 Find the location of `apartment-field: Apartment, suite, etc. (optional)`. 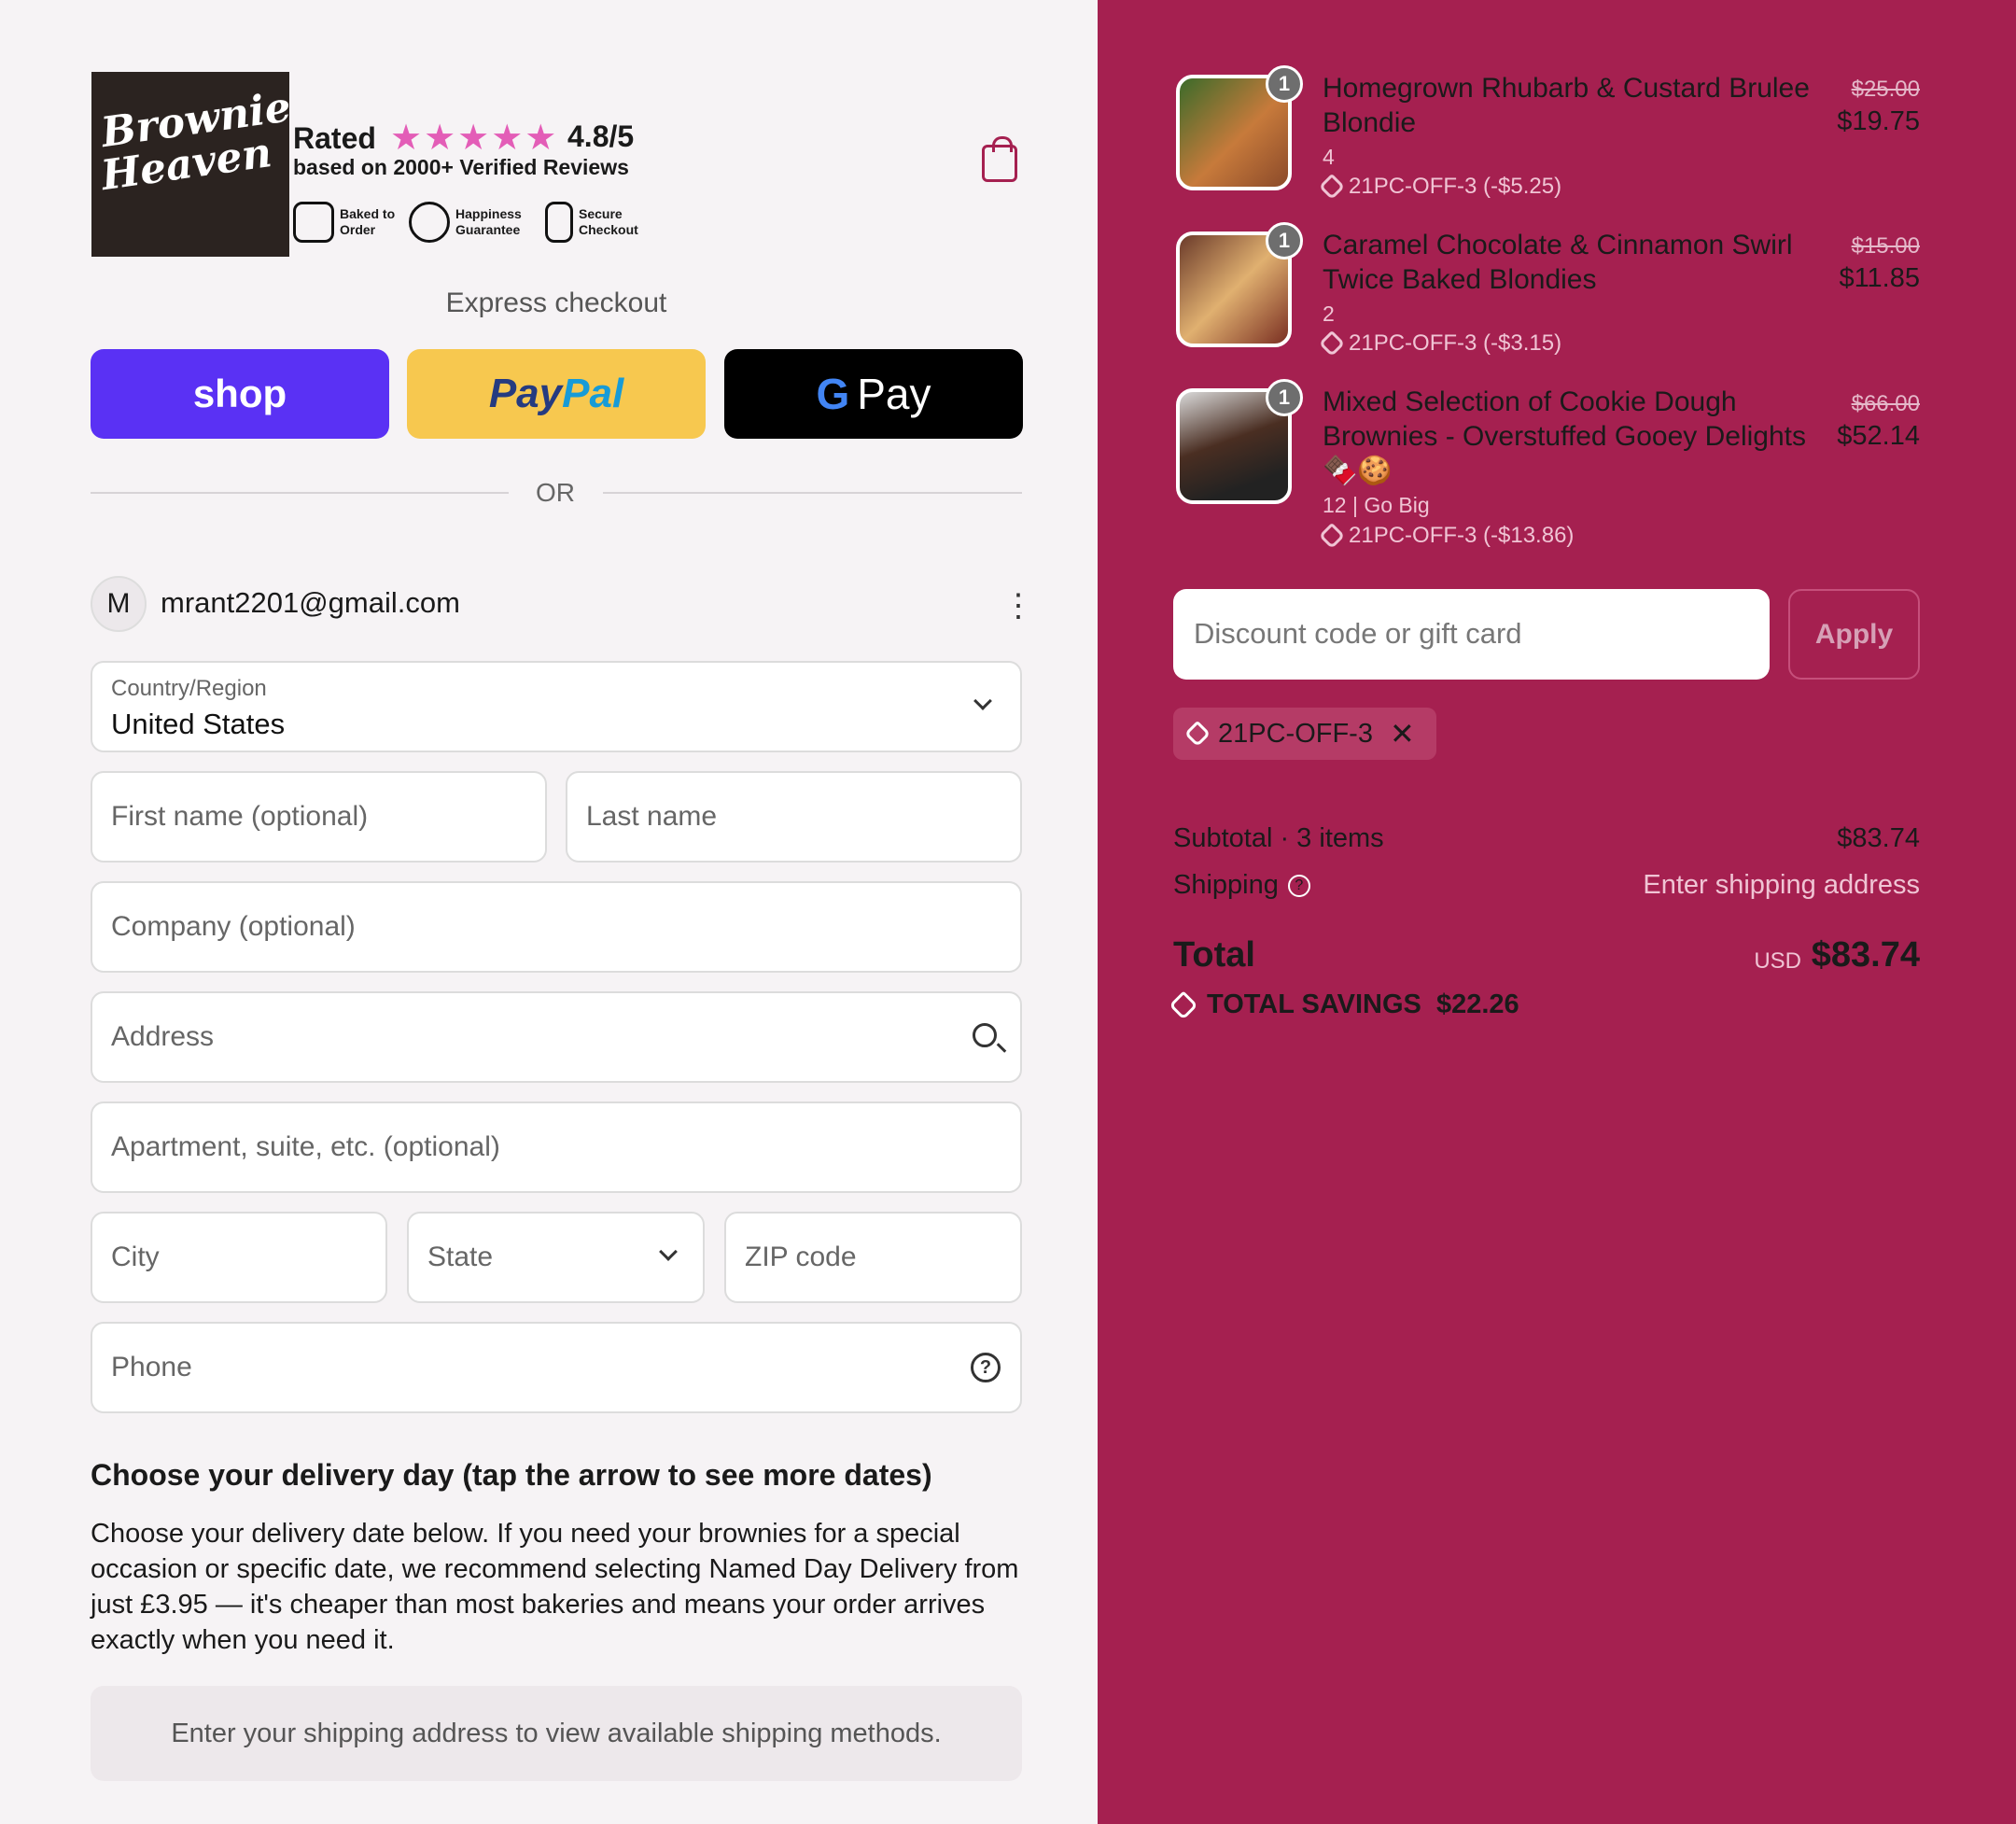

apartment-field: Apartment, suite, etc. (optional) is located at coordinates (556, 1147).